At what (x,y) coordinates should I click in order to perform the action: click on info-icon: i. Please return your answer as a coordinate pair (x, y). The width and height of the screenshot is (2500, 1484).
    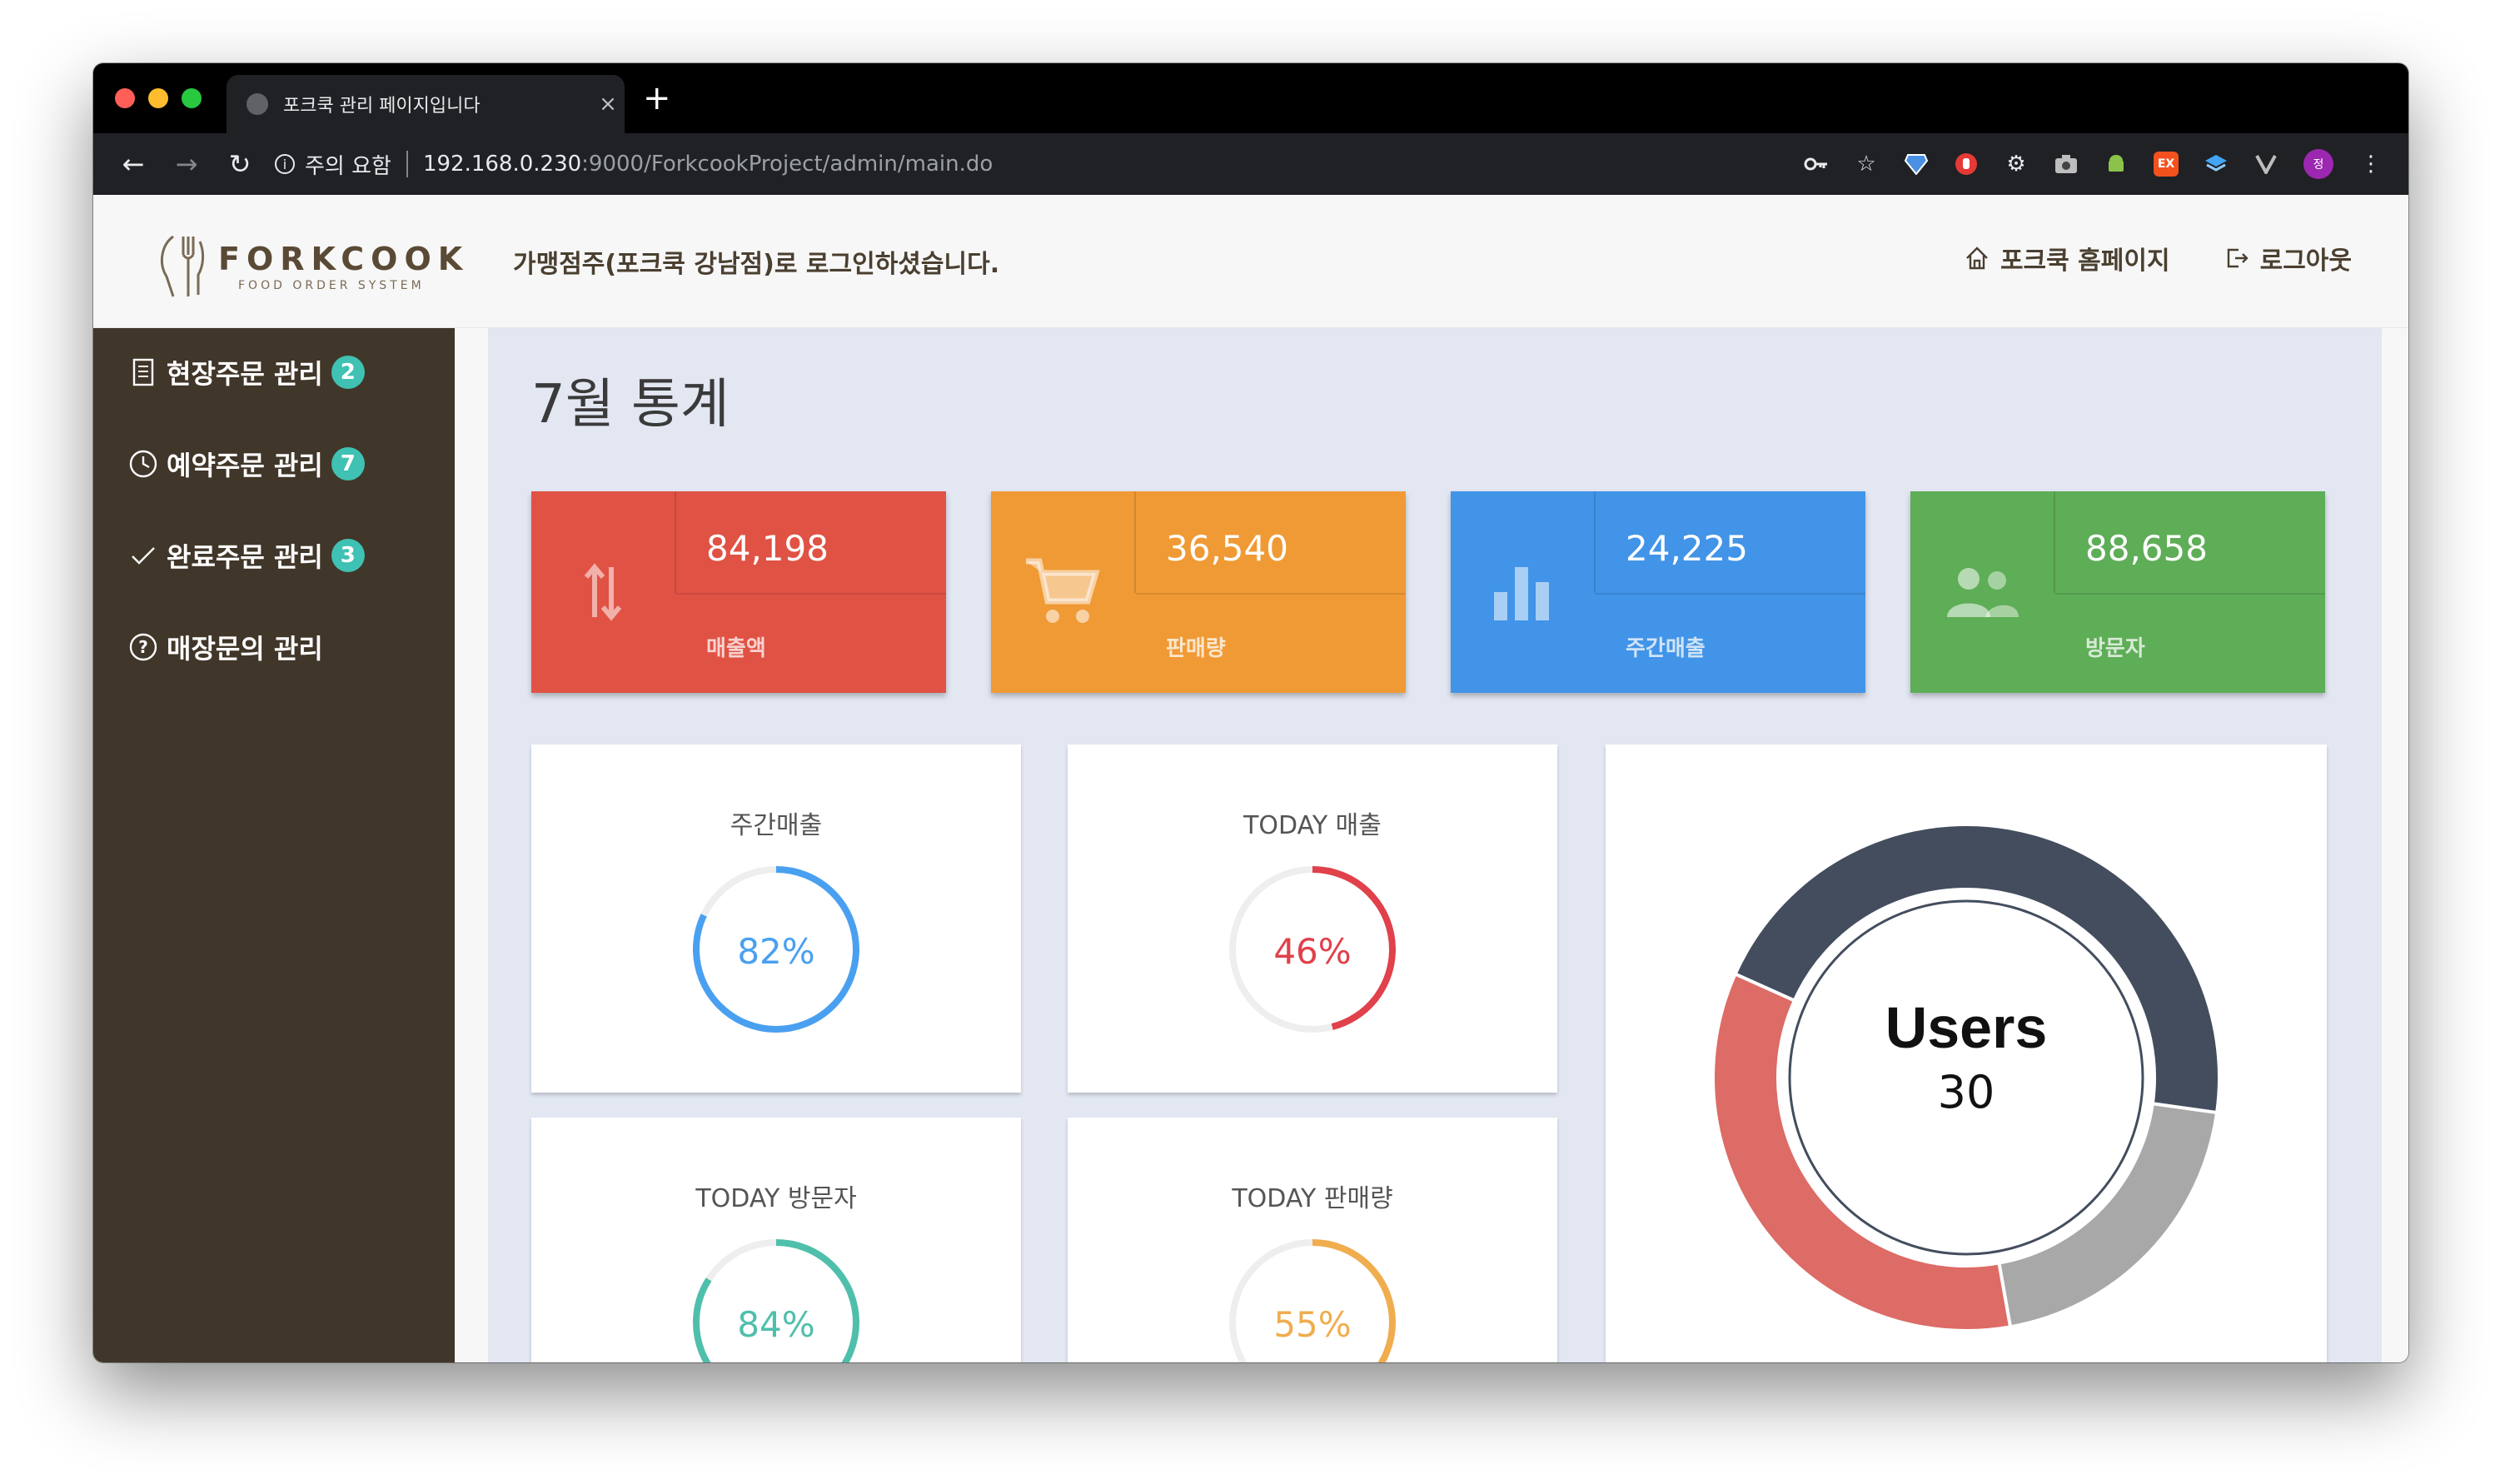
    Looking at the image, I should click on (285, 164).